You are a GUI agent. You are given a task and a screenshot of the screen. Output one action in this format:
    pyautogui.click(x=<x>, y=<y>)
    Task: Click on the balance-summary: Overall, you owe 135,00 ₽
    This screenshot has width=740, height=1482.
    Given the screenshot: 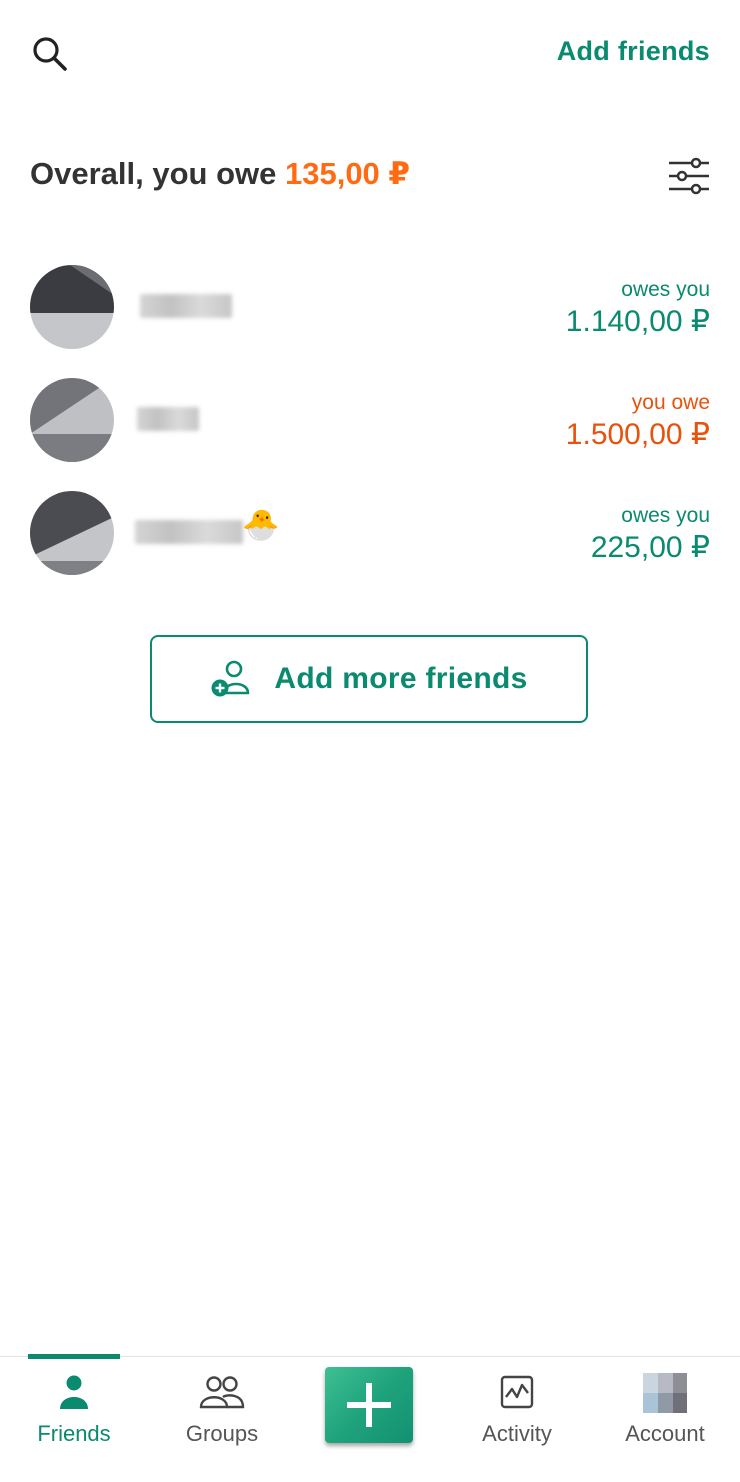 What is the action you would take?
    pyautogui.click(x=220, y=174)
    